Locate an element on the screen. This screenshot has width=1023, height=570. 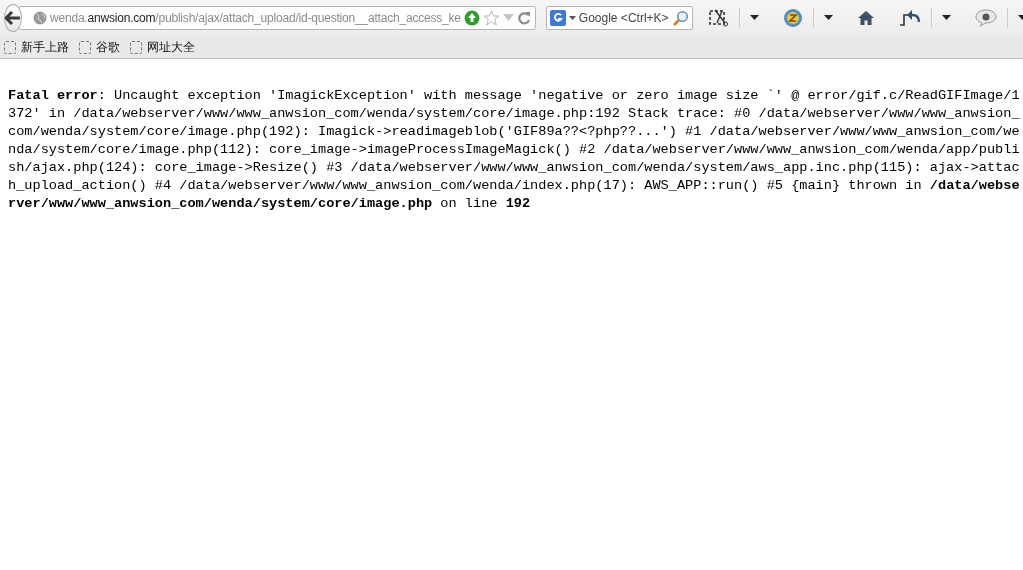
search-icon is located at coordinates (680, 18).